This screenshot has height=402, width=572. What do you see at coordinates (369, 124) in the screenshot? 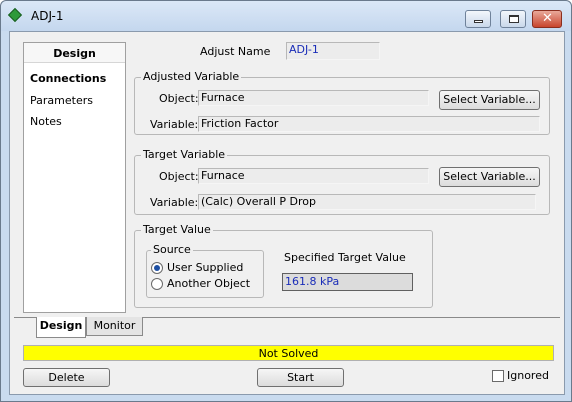
I see `adjusted-variable-field: Friction Factor` at bounding box center [369, 124].